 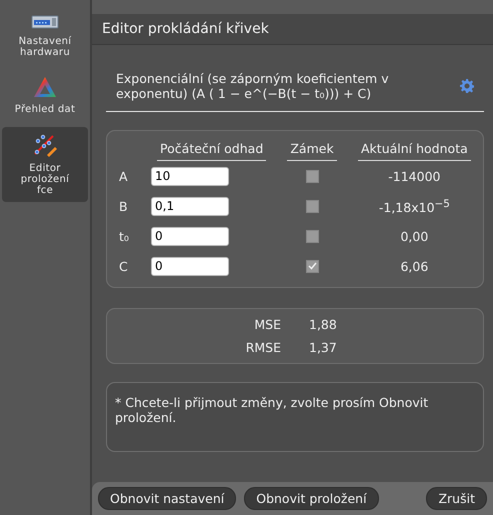 I want to click on sidebar-item: Přehled dat, so click(x=45, y=95).